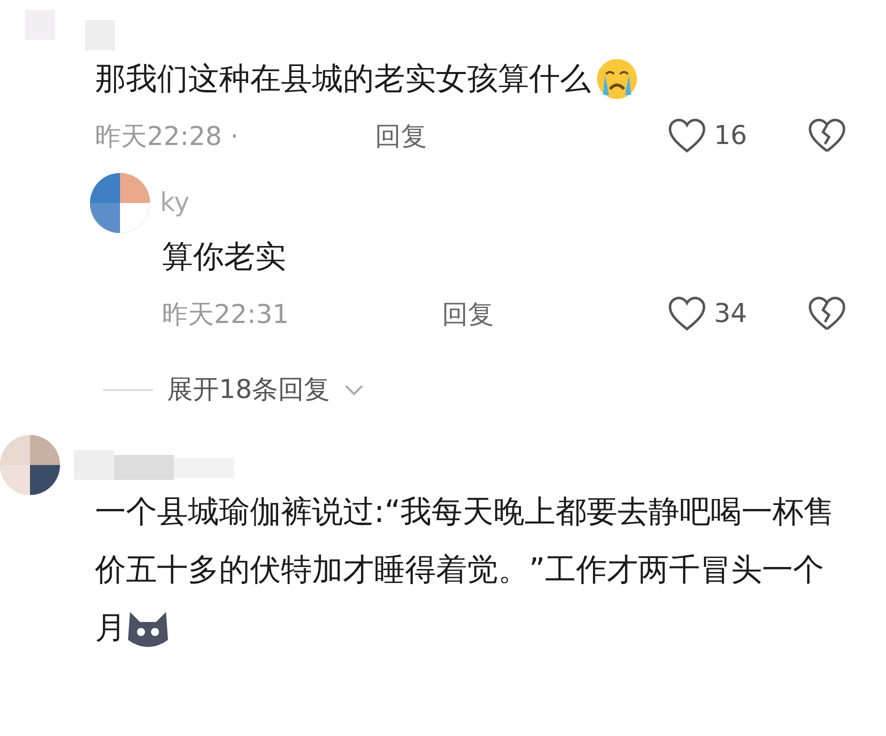 This screenshot has height=736, width=886. What do you see at coordinates (343, 79) in the screenshot?
I see `comment-text: 那我们这种在县城的老实女孩算什么` at bounding box center [343, 79].